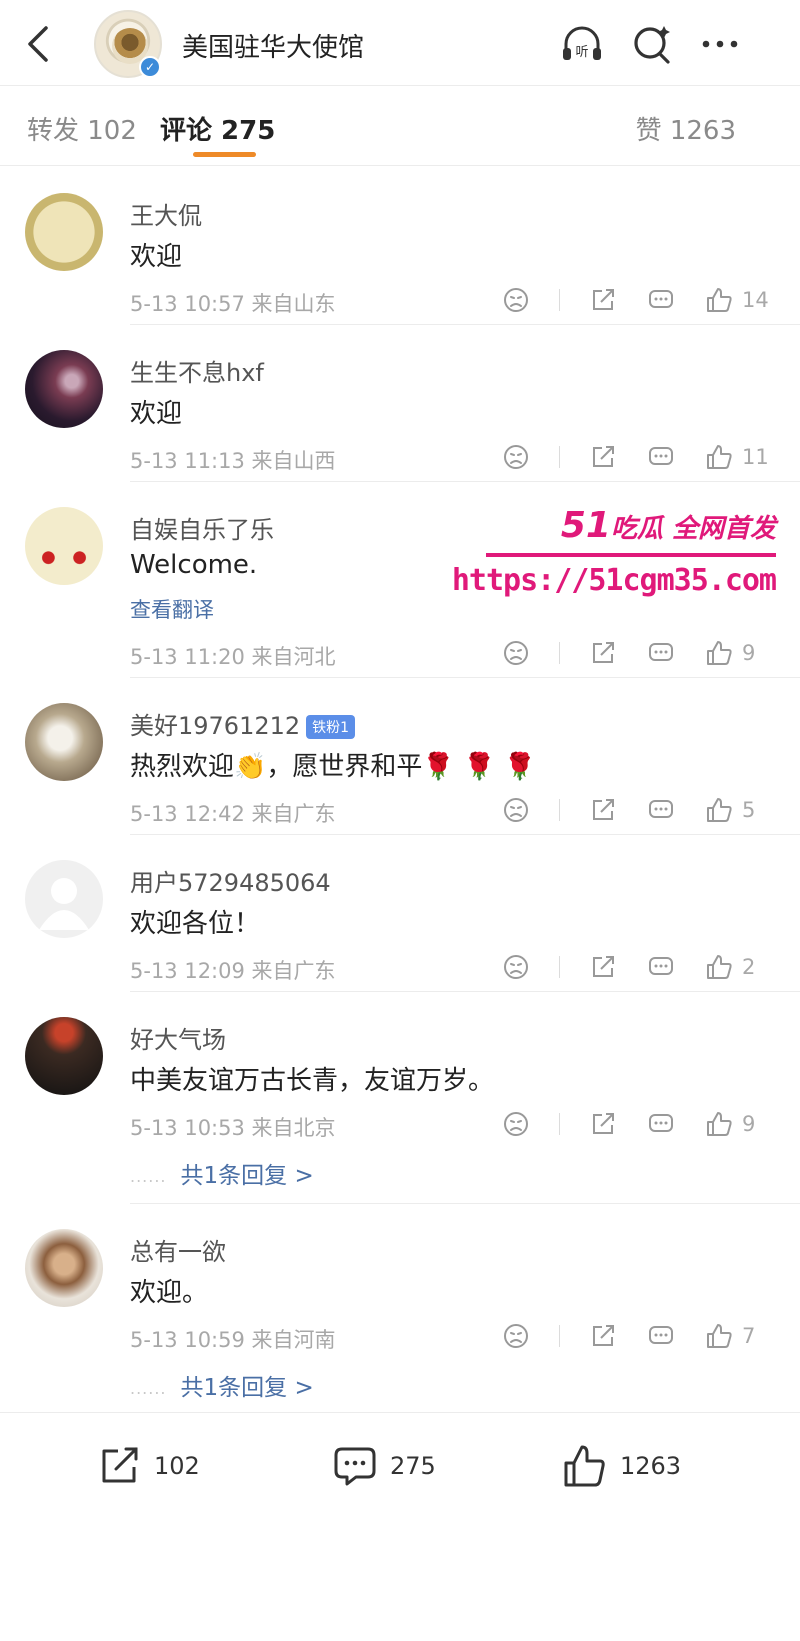 The width and height of the screenshot is (800, 1641). What do you see at coordinates (233, 1128) in the screenshot?
I see `comment-meta: 5-13 10:53 来自北京` at bounding box center [233, 1128].